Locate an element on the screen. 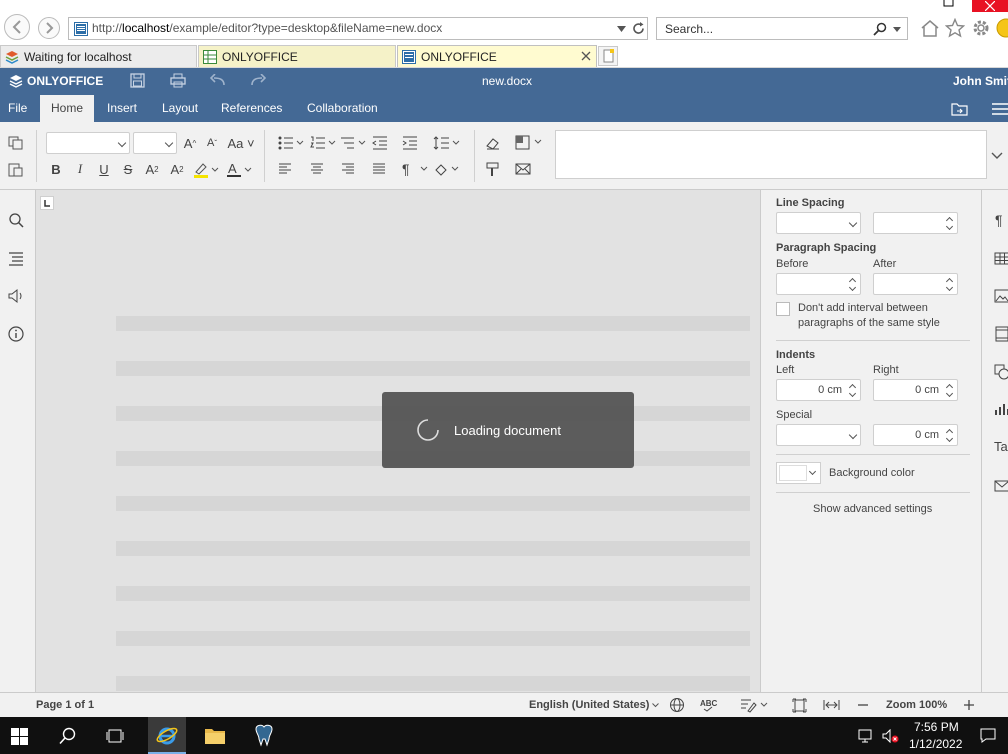 This screenshot has width=1008, height=754. copy-style-icon is located at coordinates (493, 169).